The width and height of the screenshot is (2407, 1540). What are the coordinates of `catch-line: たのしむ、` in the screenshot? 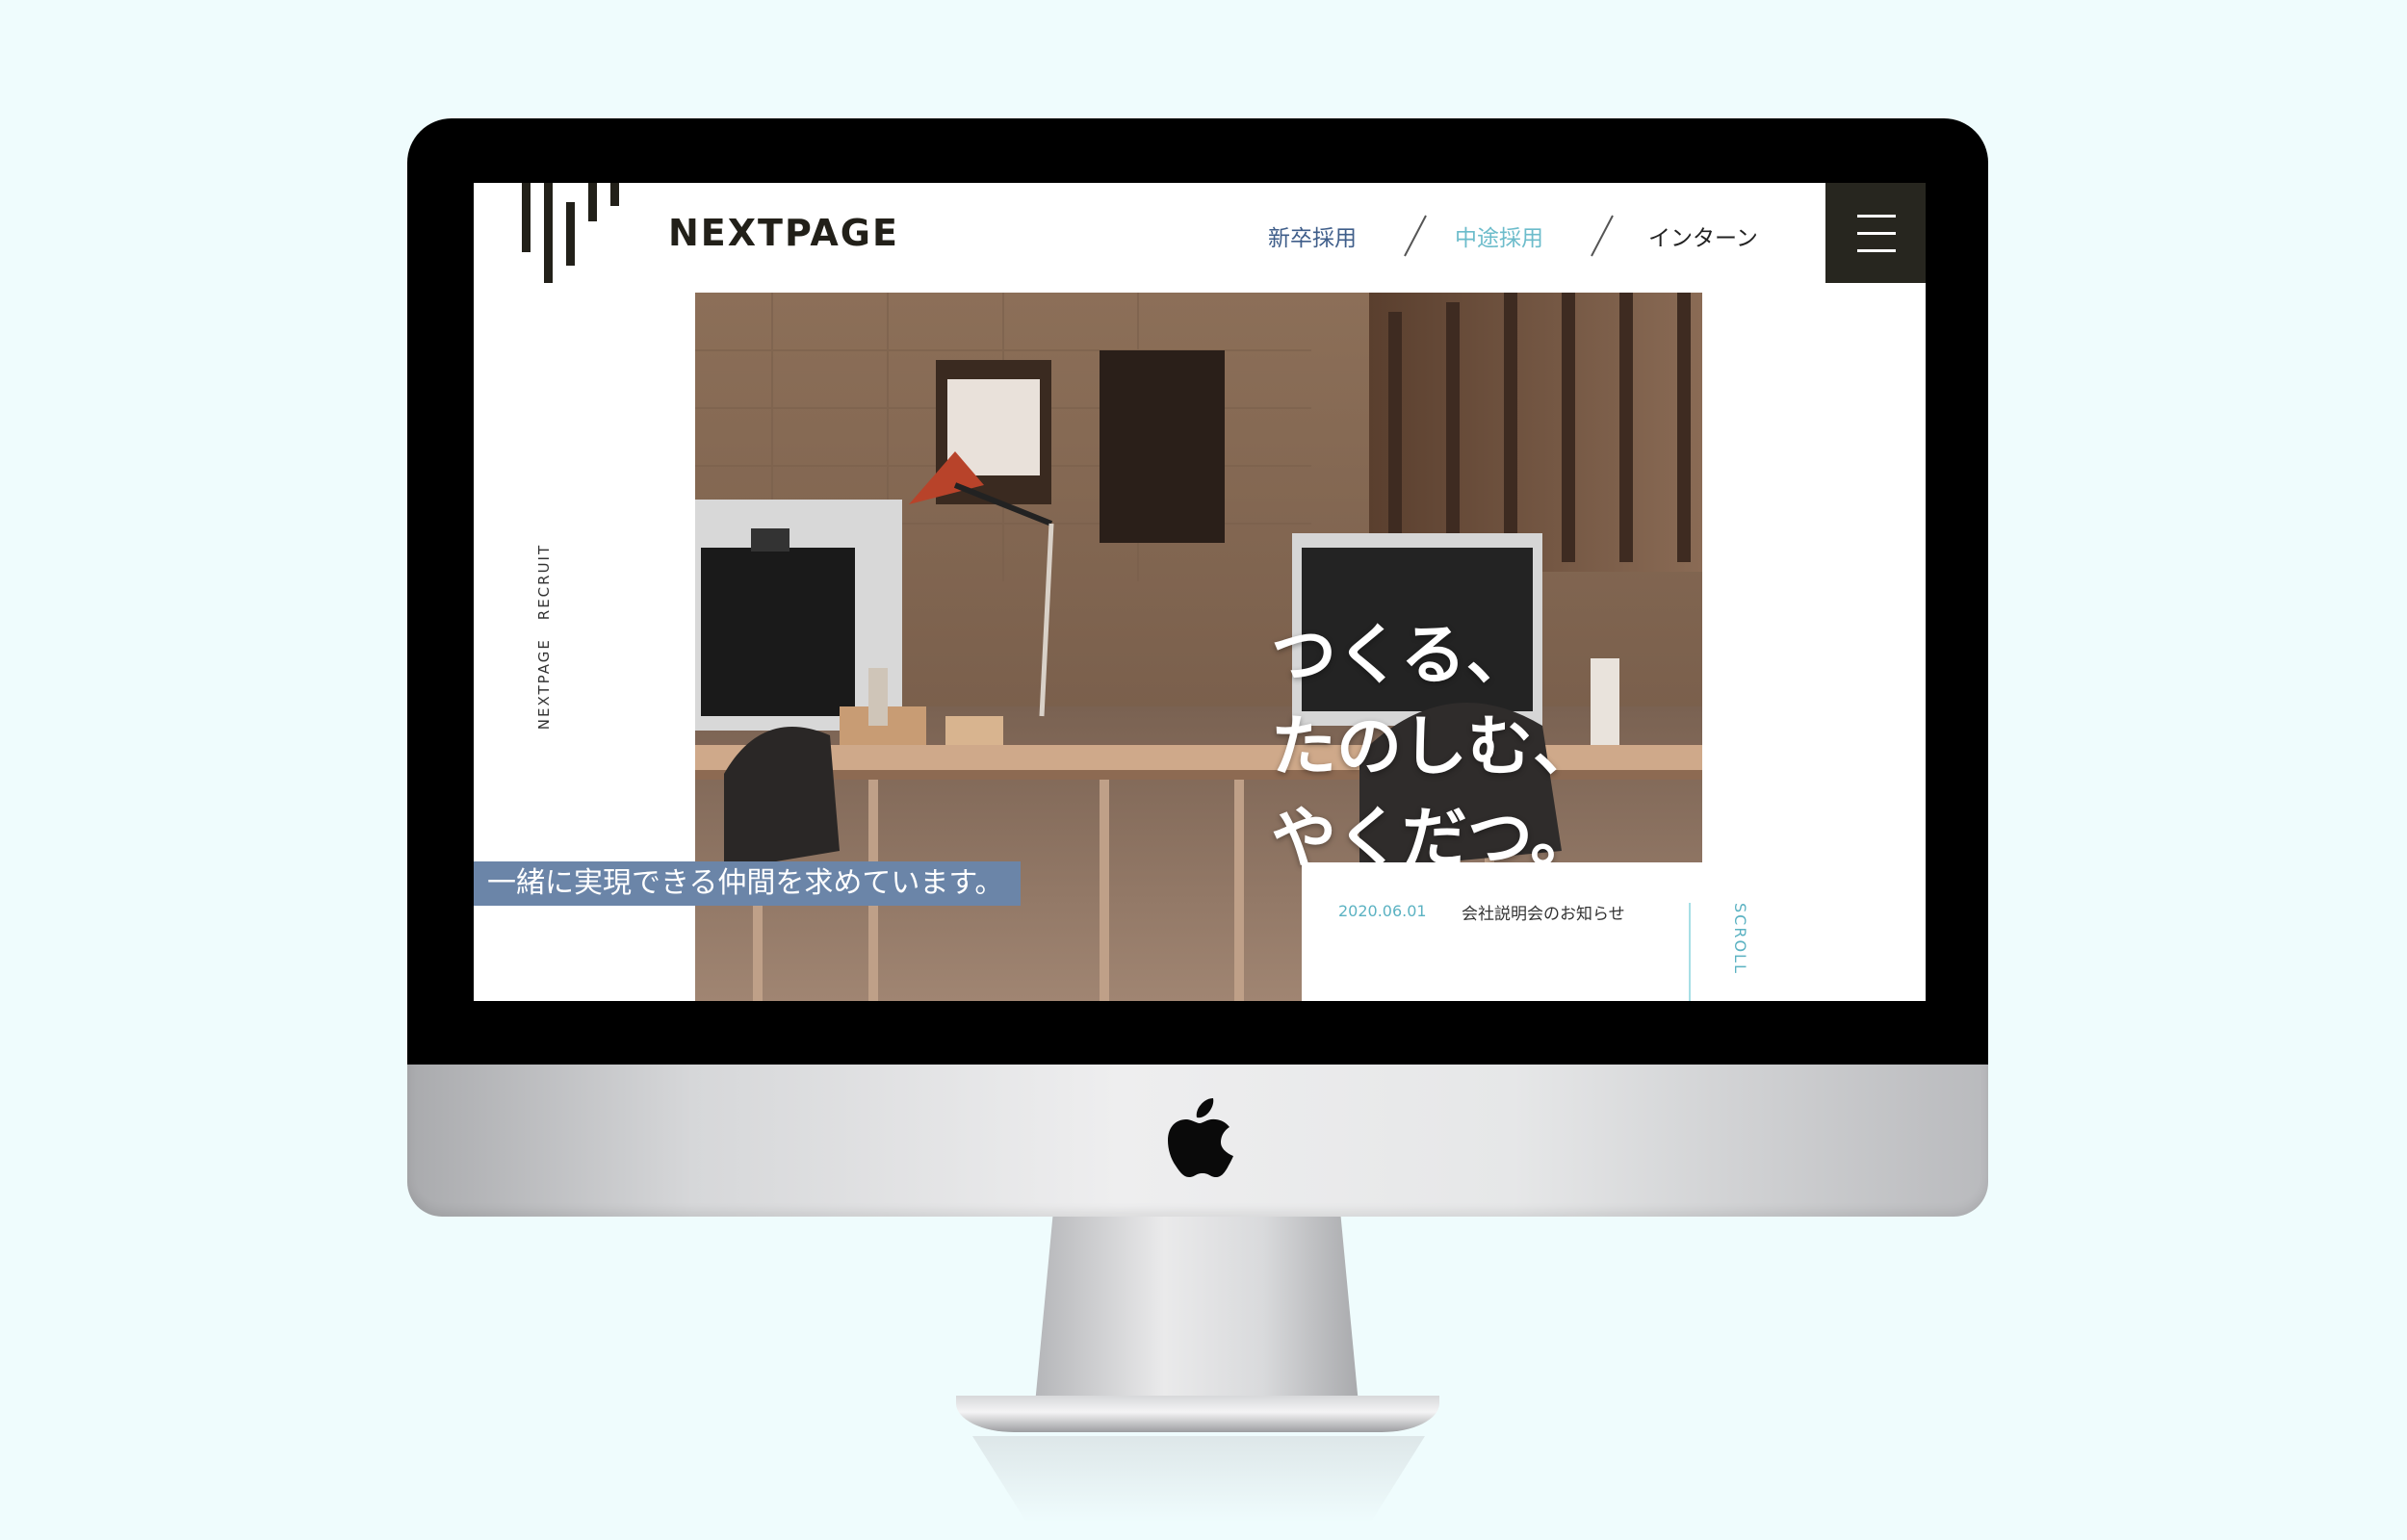 It's located at (1435, 747).